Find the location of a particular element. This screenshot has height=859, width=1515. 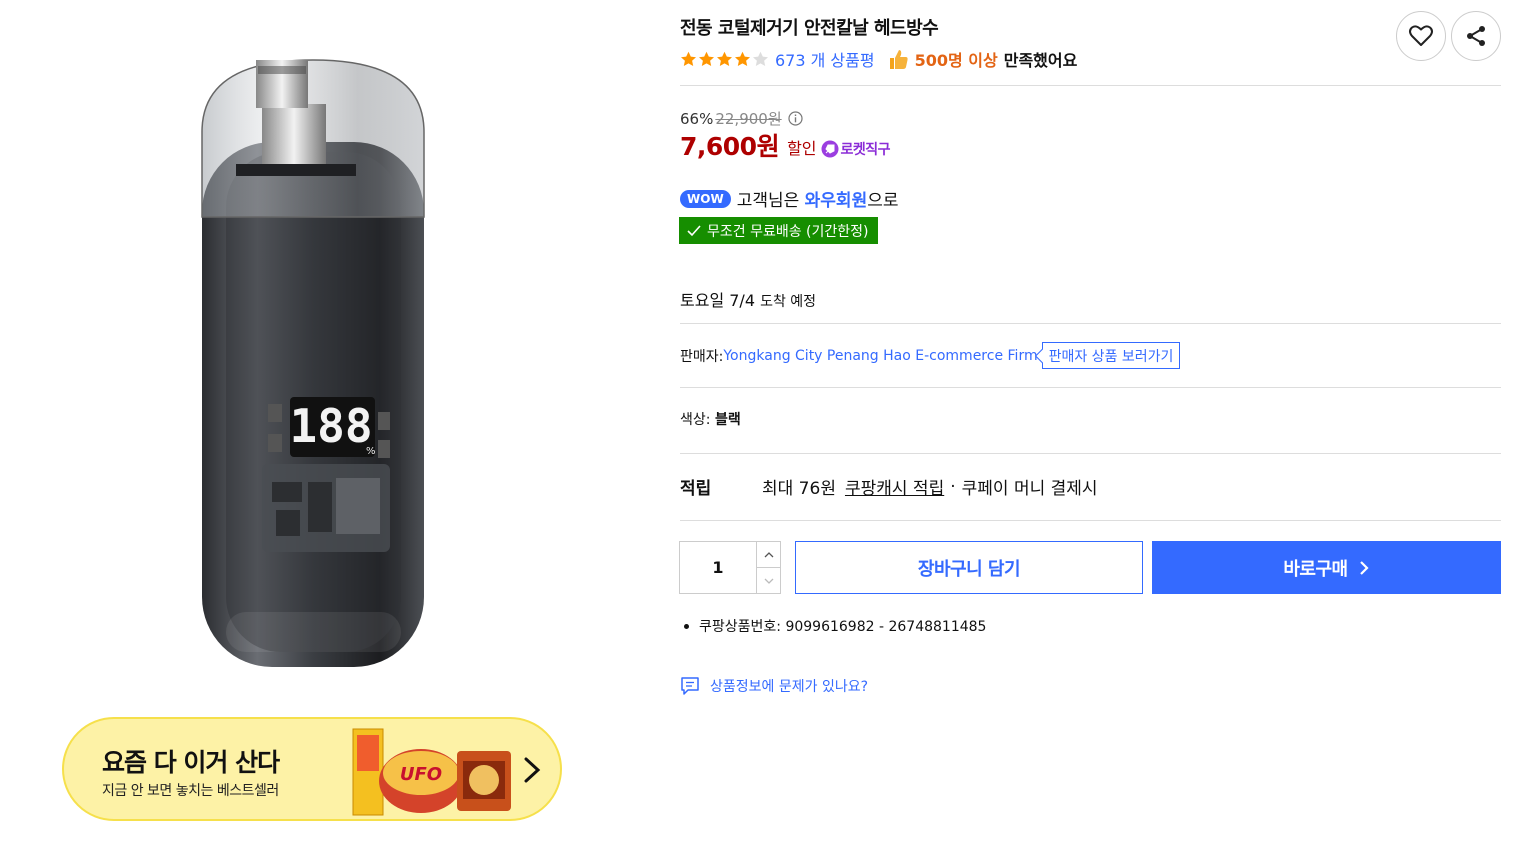

free-shipping-text: 무조건 무료배송 (기간한정) is located at coordinates (788, 231).